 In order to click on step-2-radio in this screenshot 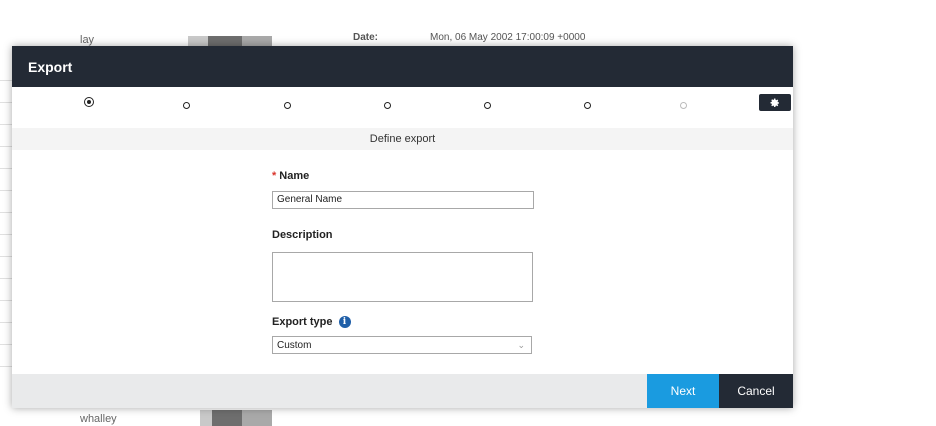, I will do `click(186, 105)`.